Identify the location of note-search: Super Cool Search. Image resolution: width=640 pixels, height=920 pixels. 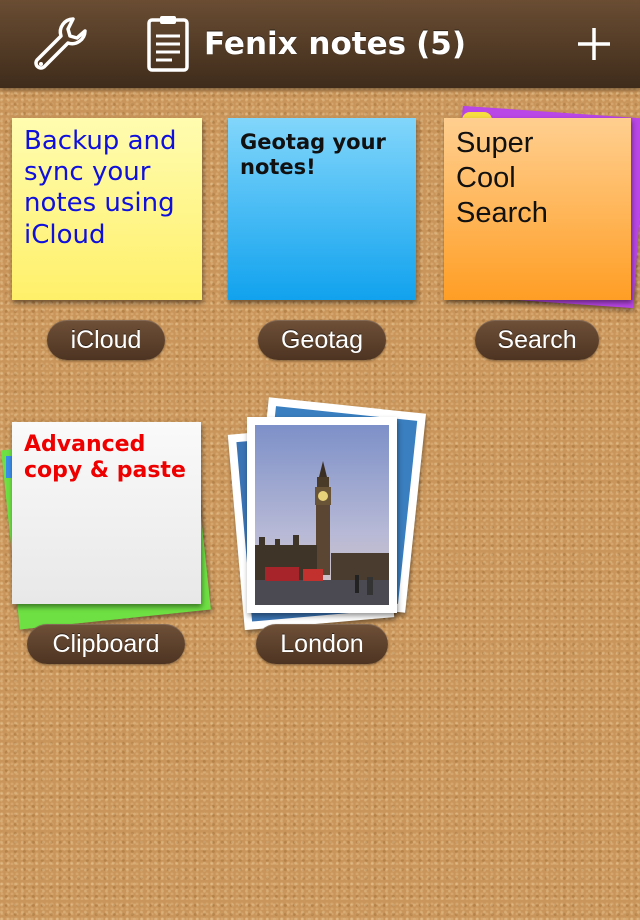
(537, 209).